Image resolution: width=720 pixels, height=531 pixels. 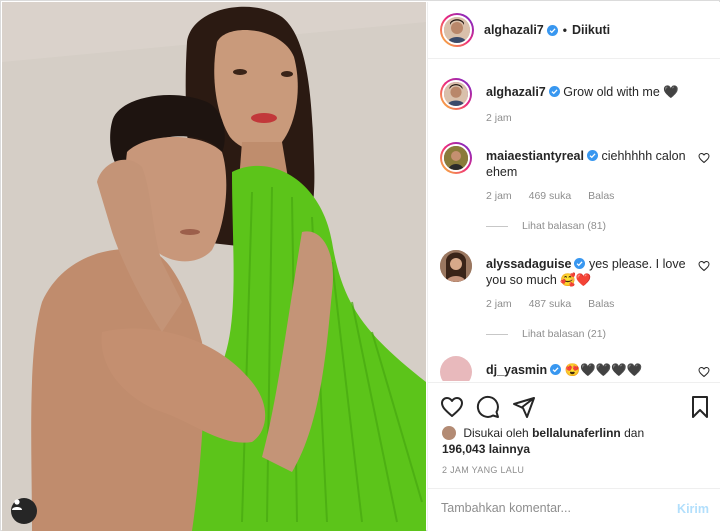 What do you see at coordinates (576, 433) in the screenshot?
I see `liked-by-username: bellalunaferlinn` at bounding box center [576, 433].